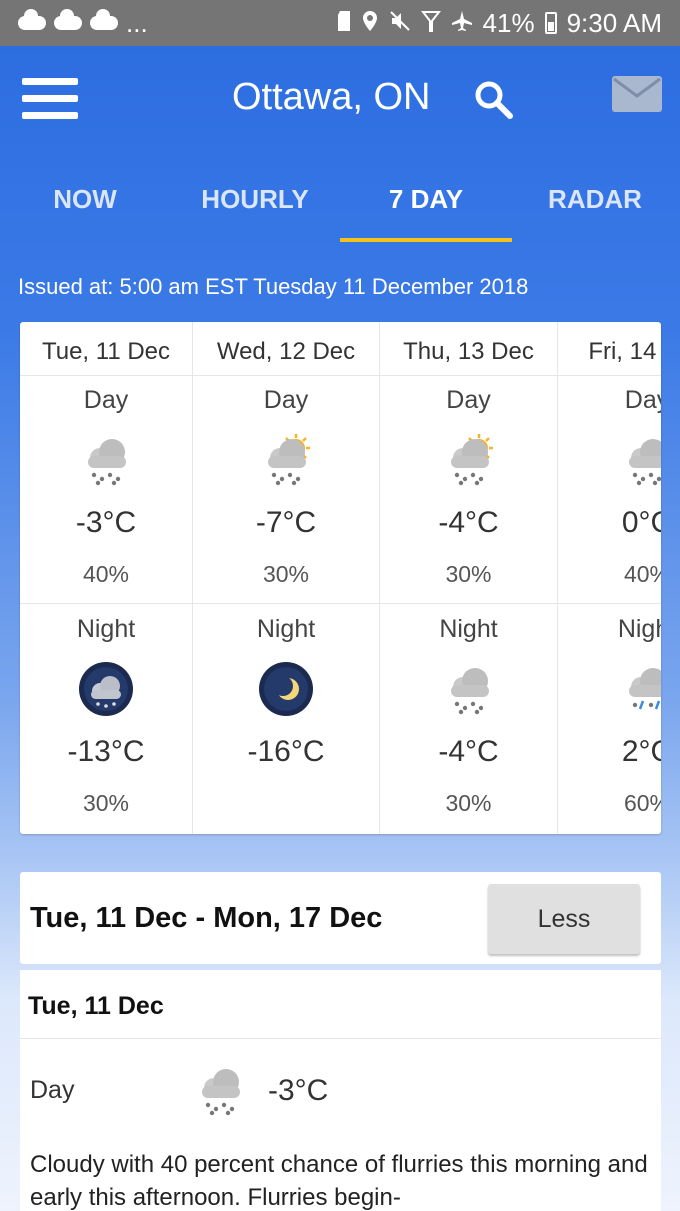 This screenshot has width=680, height=1211. What do you see at coordinates (468, 719) in the screenshot?
I see `forecast-night: Night -4°C 30%` at bounding box center [468, 719].